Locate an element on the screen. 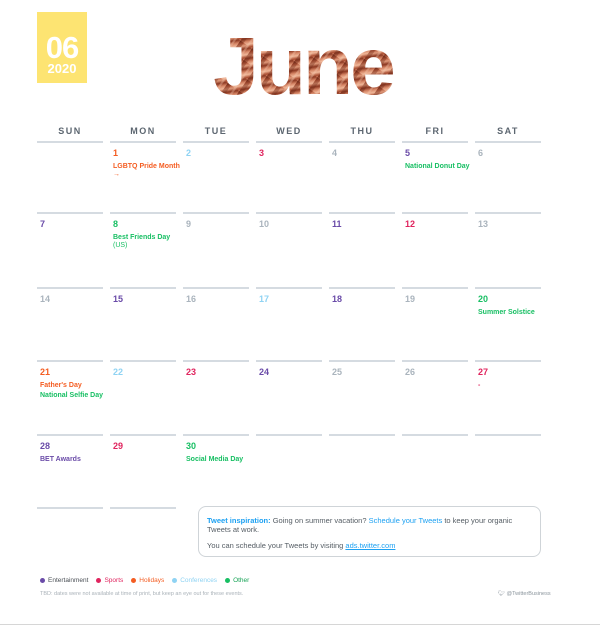  day-cell: 9 is located at coordinates (216, 249).